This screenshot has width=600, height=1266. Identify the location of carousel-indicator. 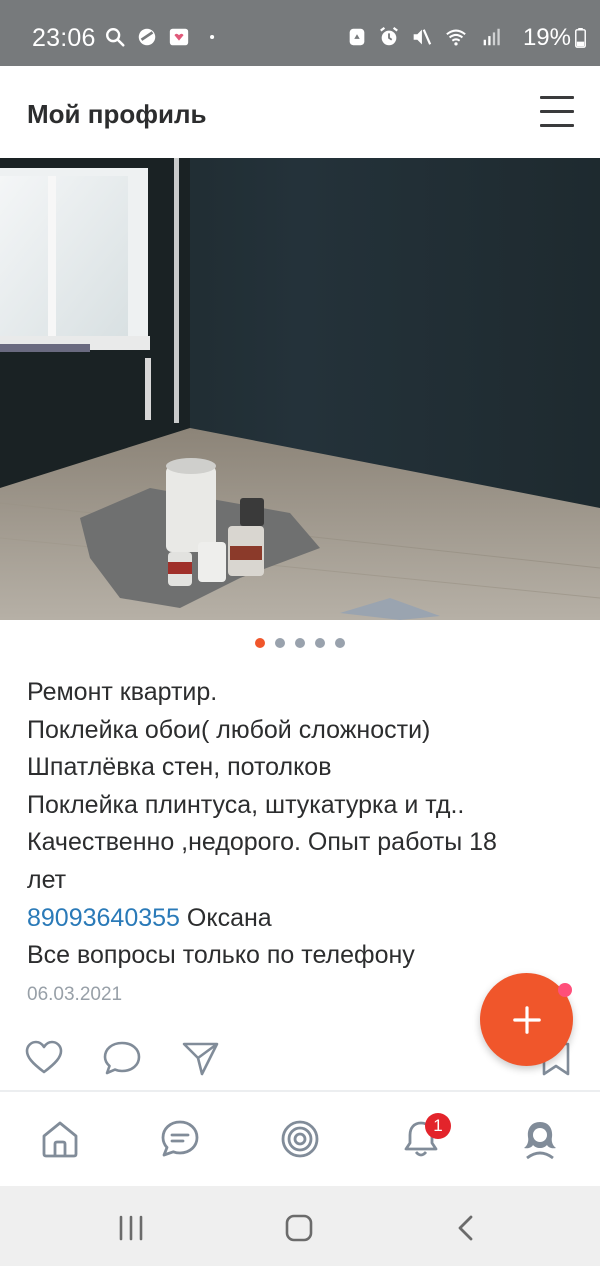
(300, 645).